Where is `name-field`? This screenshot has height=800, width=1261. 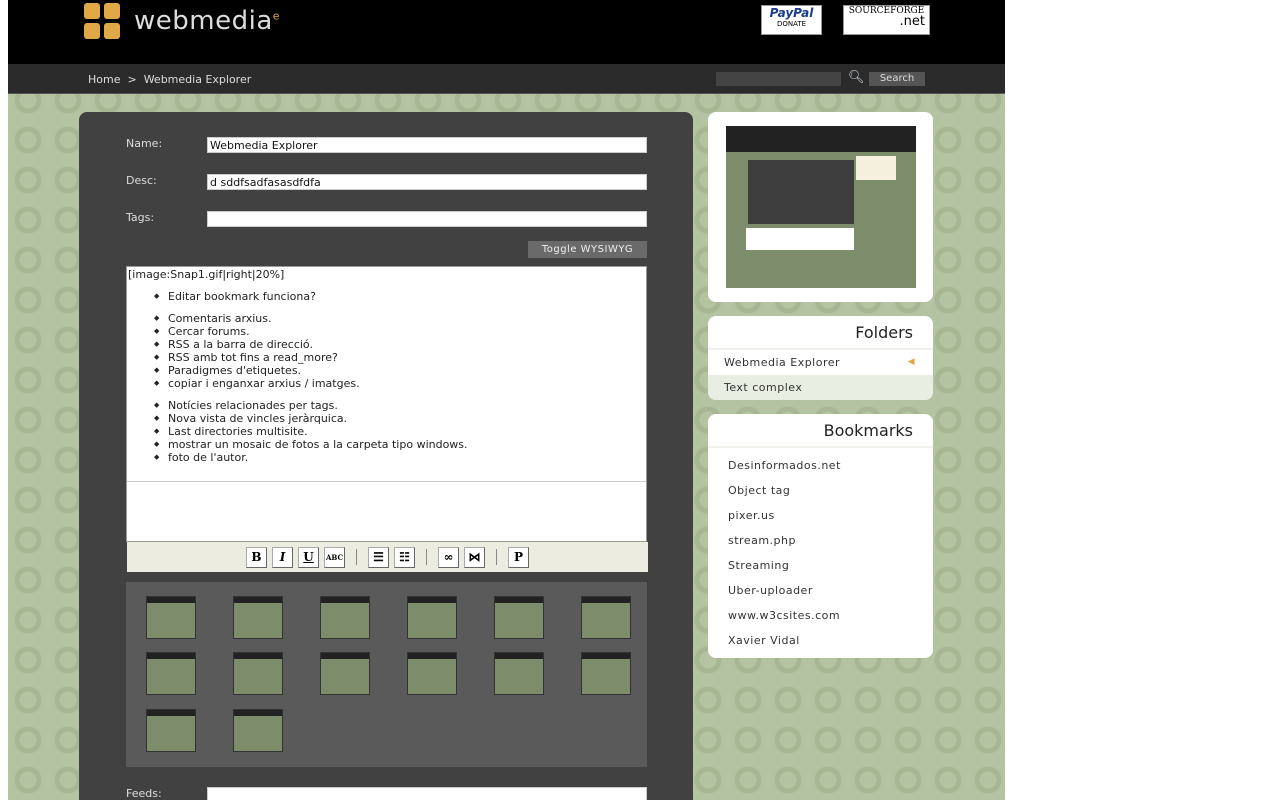 name-field is located at coordinates (427, 145).